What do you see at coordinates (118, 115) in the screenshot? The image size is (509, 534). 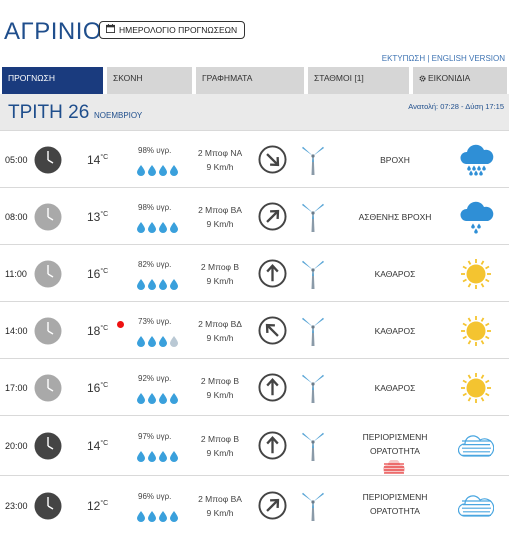 I see `day-month: ΝΟΕΜΒΡΙΟΥ` at bounding box center [118, 115].